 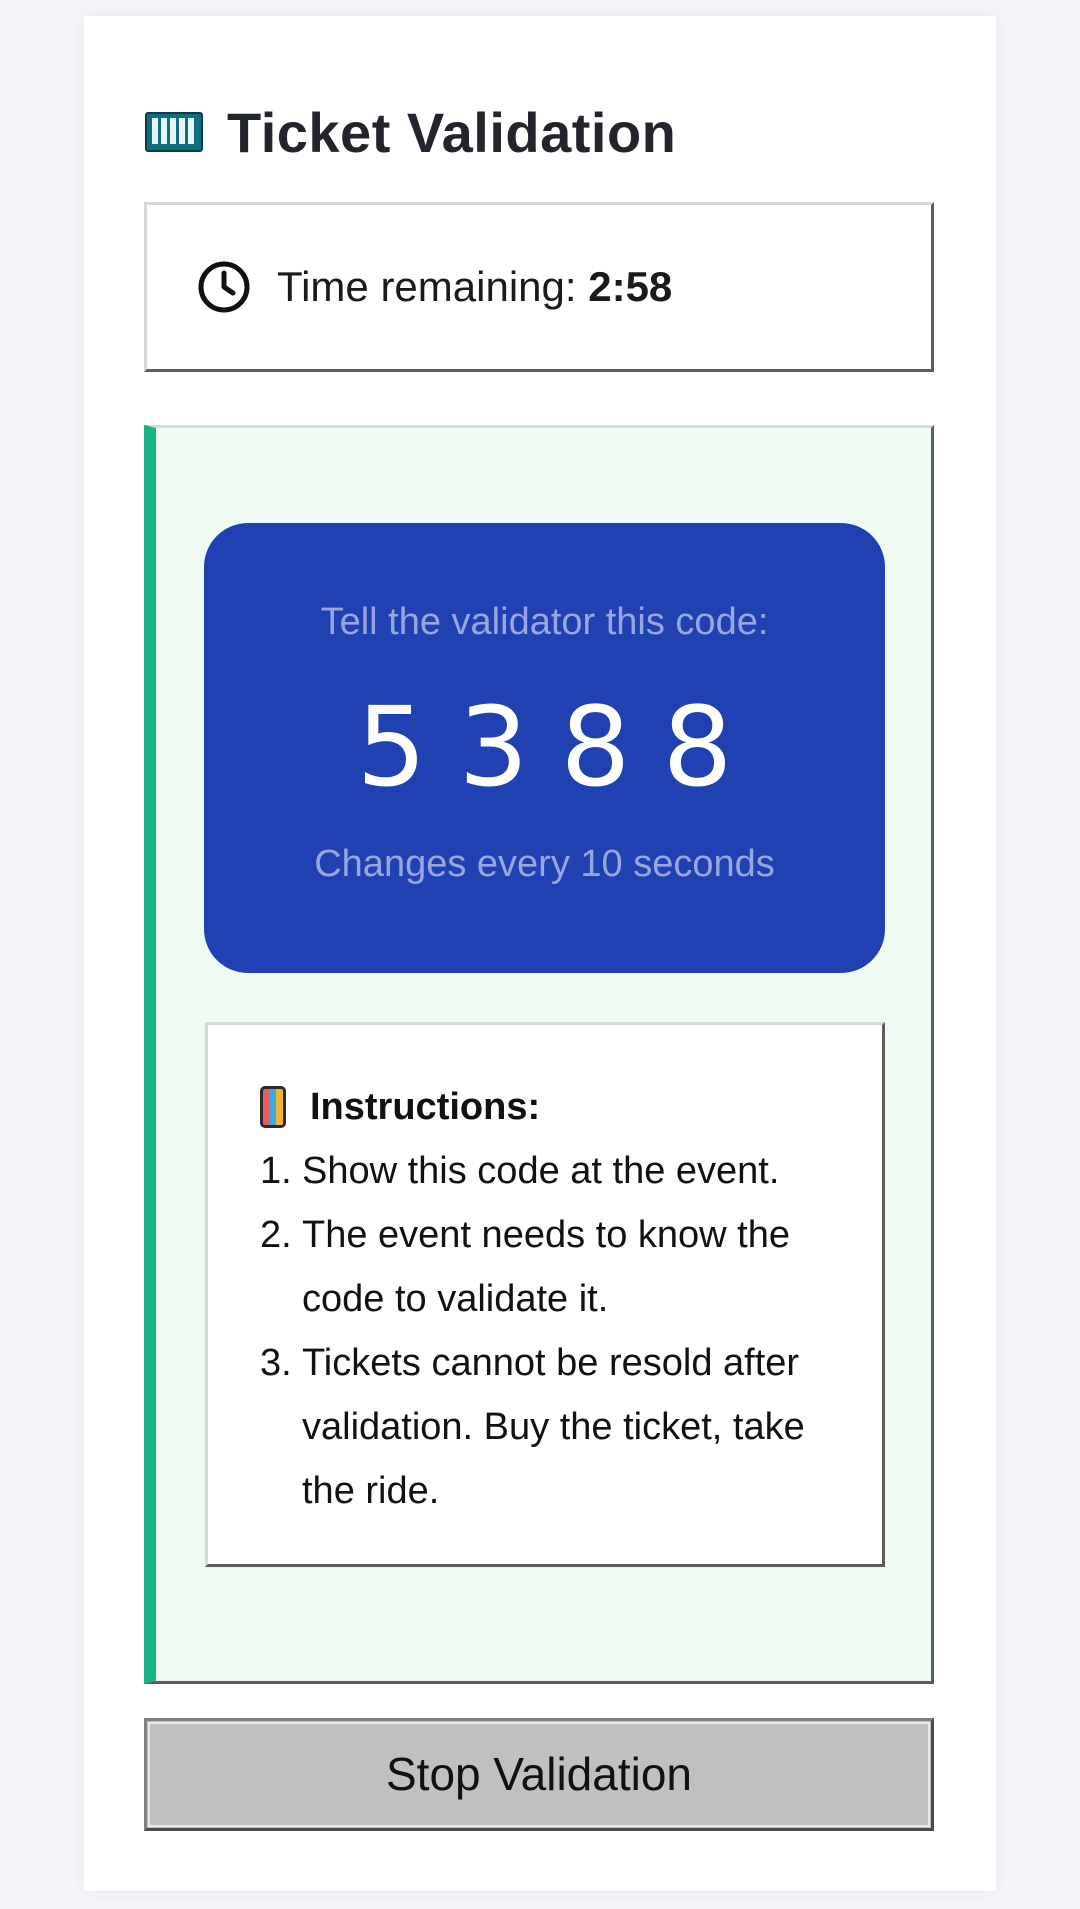 I want to click on page-title: Ticket Validation, so click(x=452, y=132).